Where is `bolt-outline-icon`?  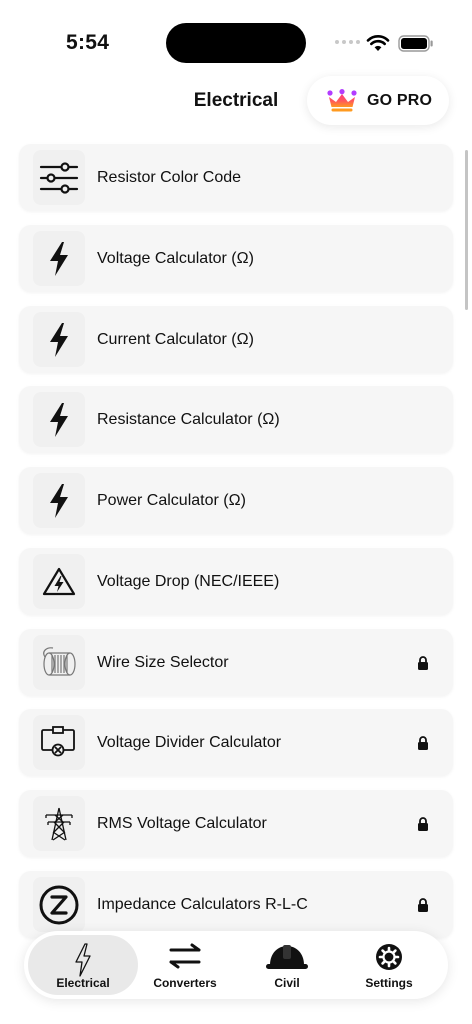 bolt-outline-icon is located at coordinates (83, 960).